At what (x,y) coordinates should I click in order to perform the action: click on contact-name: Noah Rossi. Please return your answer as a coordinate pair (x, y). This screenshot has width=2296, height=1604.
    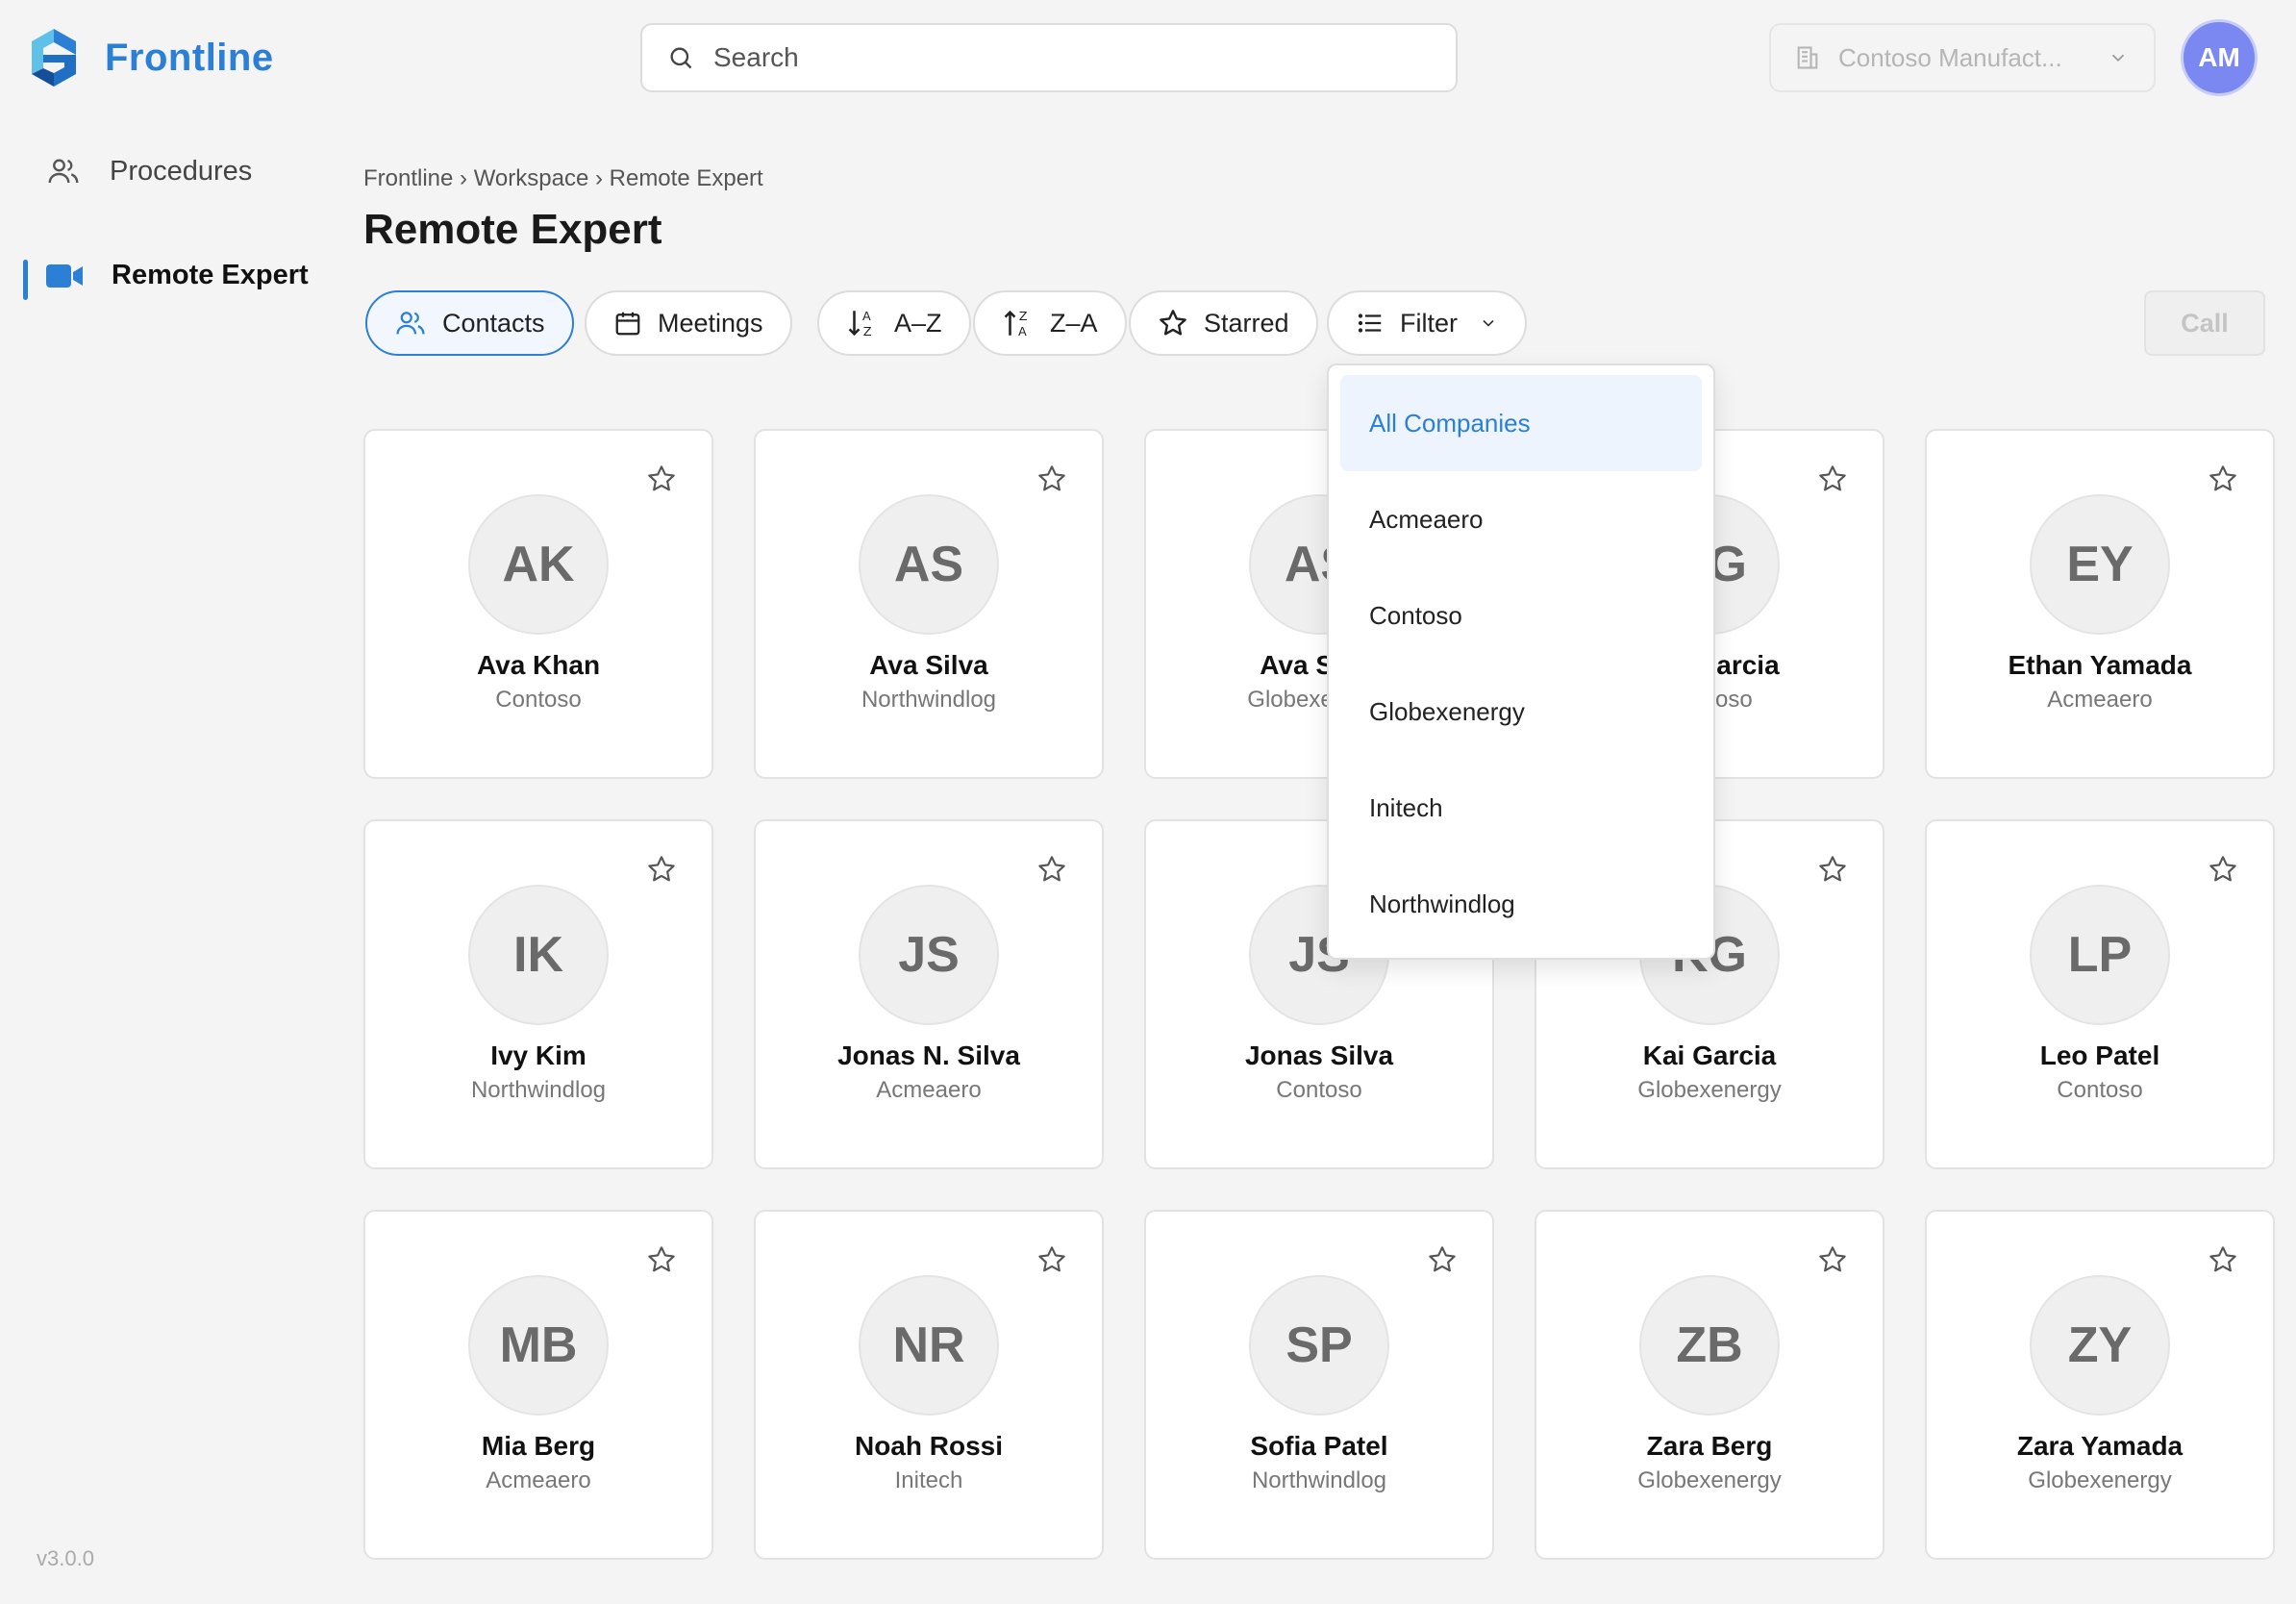
    Looking at the image, I should click on (929, 1446).